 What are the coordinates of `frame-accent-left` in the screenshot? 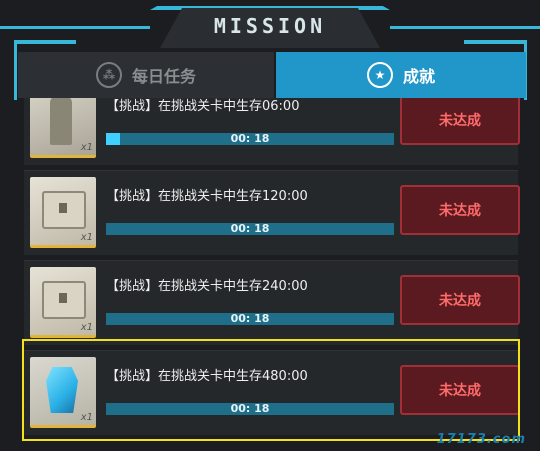 It's located at (46, 42).